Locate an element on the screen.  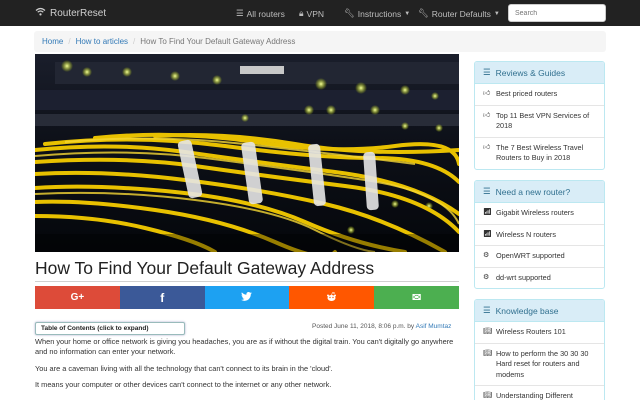
sidebar-link-label: Understanding Different is located at coordinates (534, 395).